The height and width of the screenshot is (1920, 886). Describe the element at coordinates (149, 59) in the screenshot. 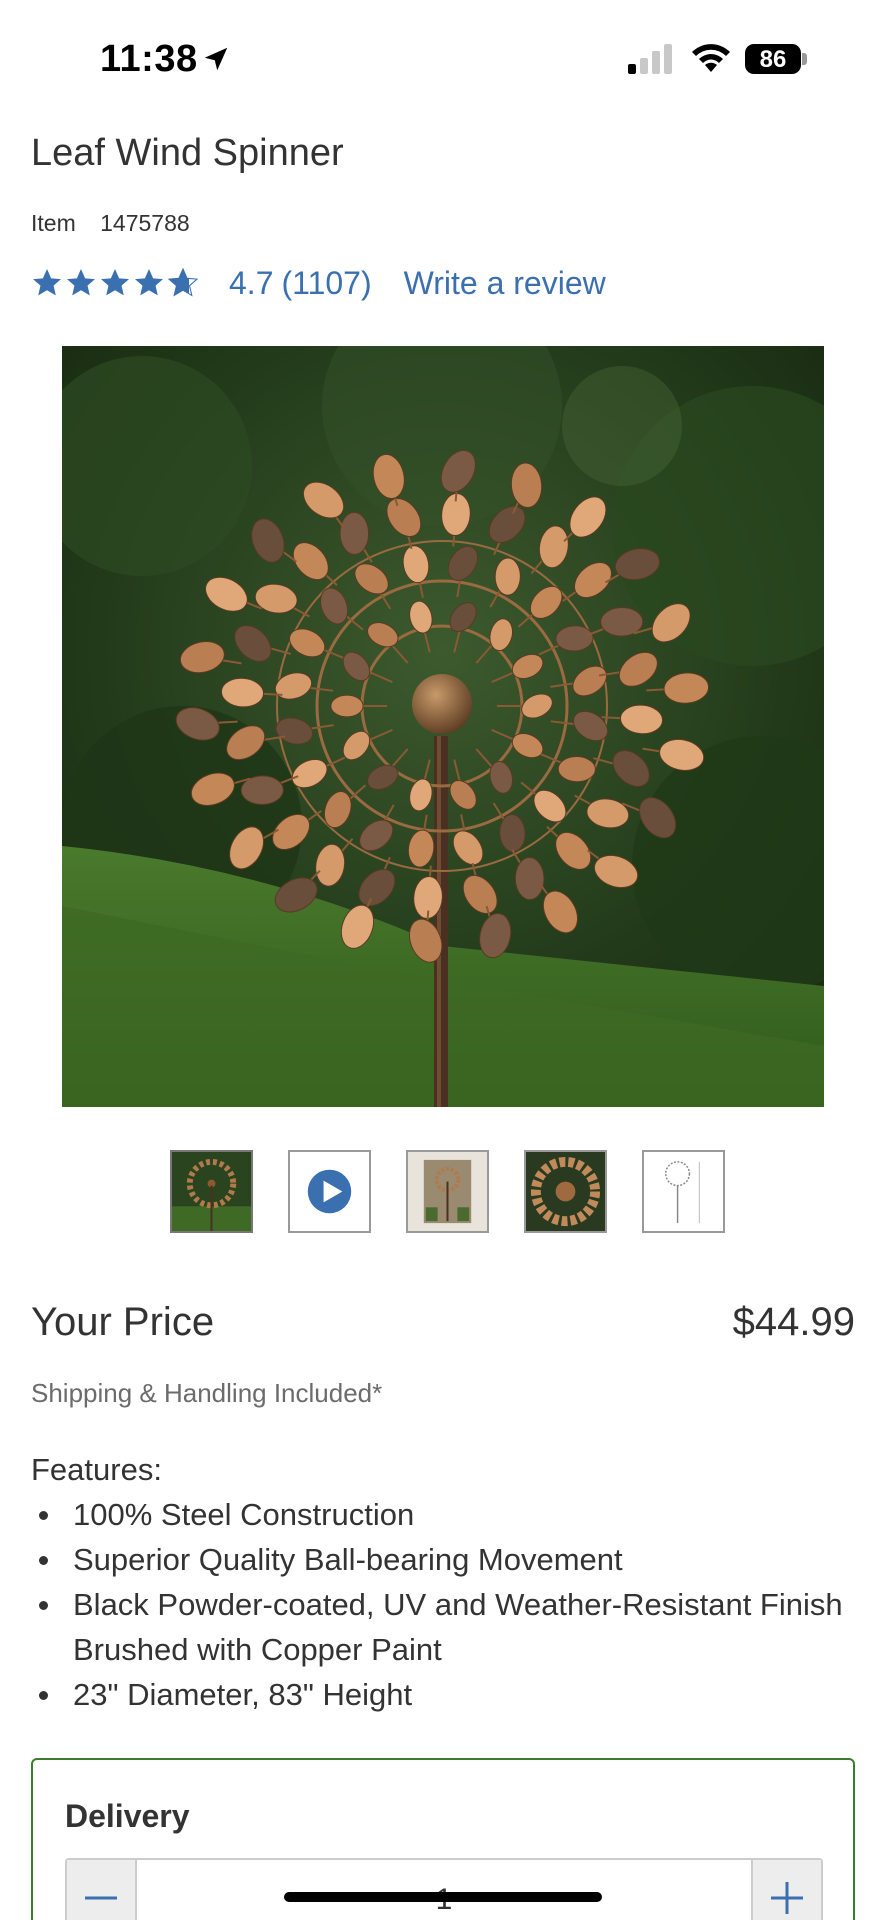

I see `status-time: 11:38` at that location.